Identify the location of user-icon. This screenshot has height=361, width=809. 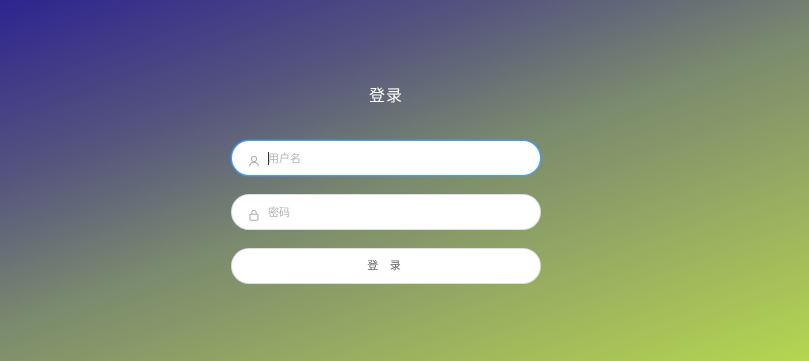
(254, 159).